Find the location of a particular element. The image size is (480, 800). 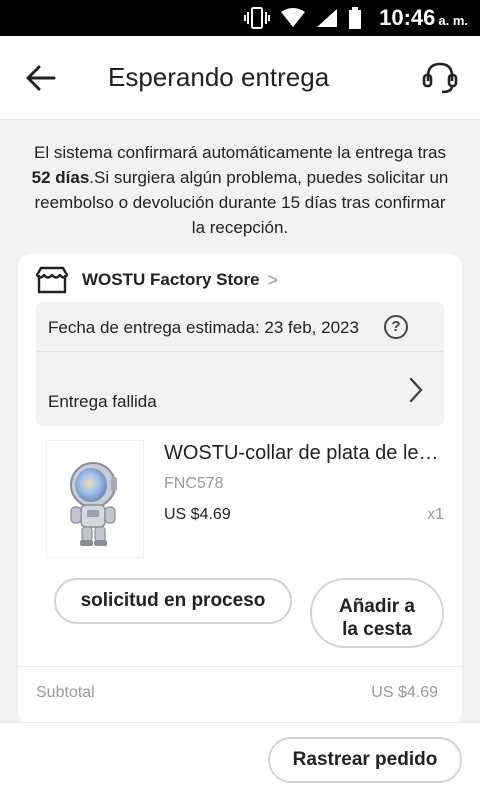

product-image is located at coordinates (95, 499).